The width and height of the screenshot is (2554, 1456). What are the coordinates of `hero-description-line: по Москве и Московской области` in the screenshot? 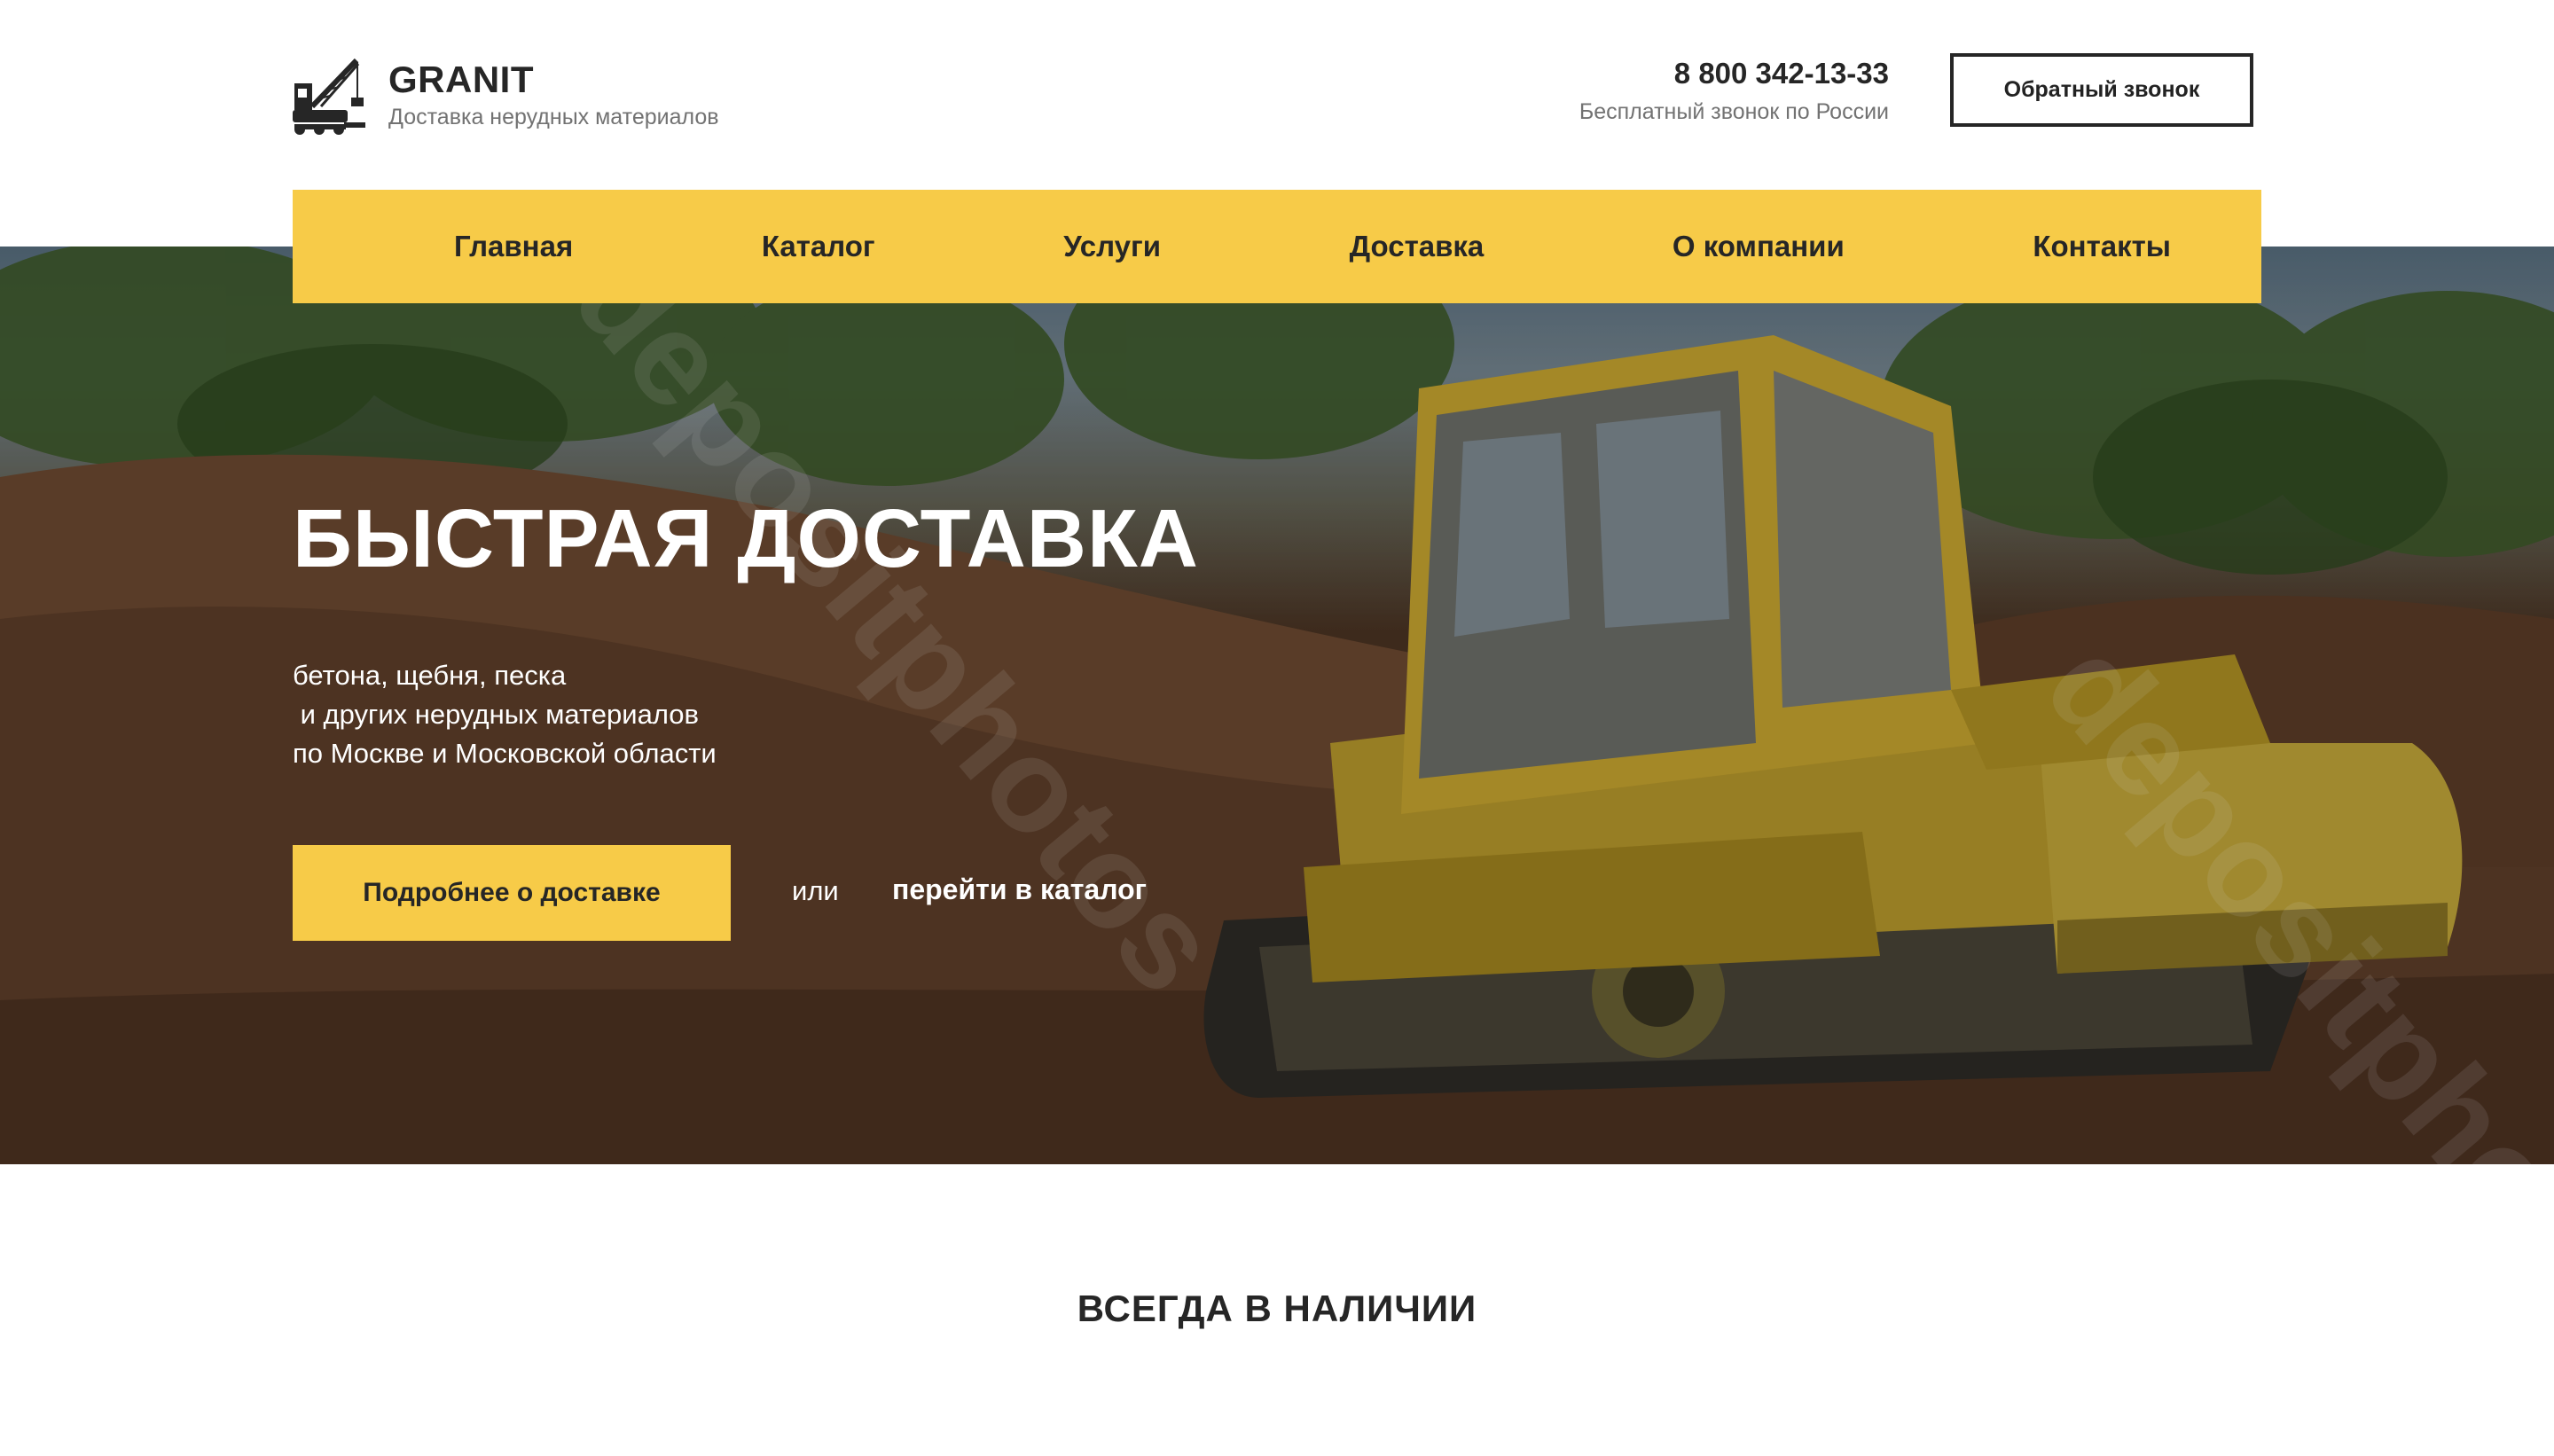 It's located at (505, 753).